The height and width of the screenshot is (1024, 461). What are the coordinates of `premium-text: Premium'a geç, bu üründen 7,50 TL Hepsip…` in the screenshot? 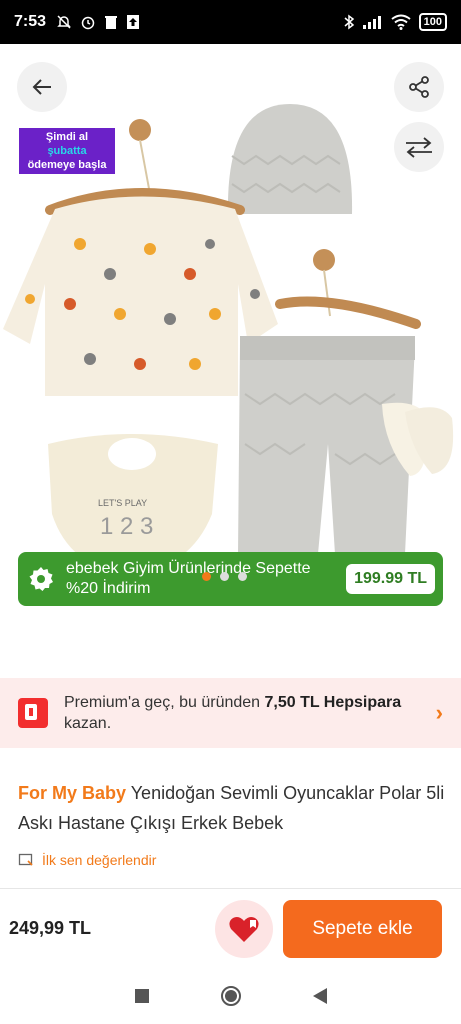 It's located at (250, 713).